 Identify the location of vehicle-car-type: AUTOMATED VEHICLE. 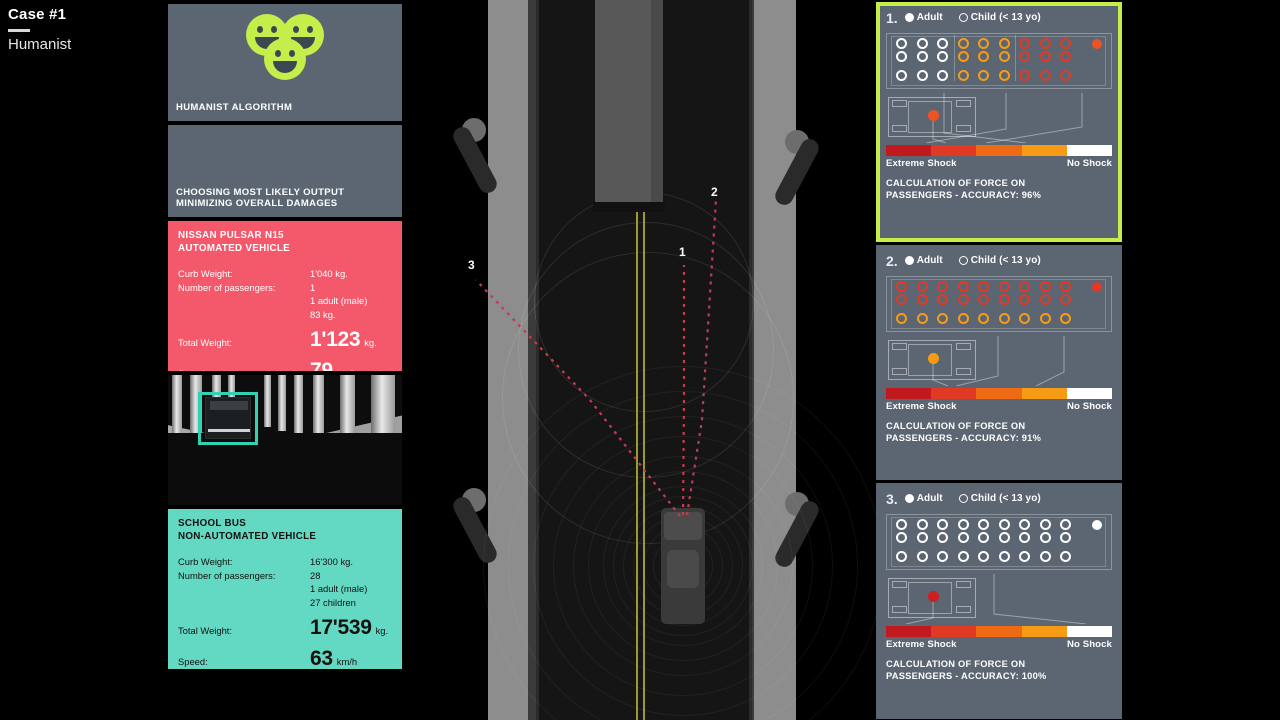
(234, 248).